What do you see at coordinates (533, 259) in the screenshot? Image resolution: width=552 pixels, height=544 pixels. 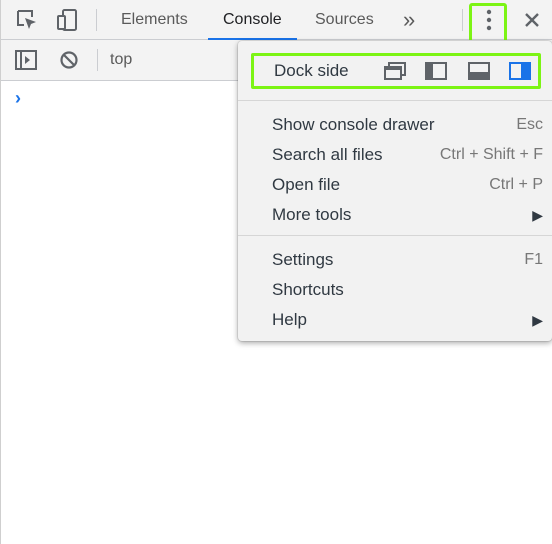 I see `menu-item-shortcut: F1` at bounding box center [533, 259].